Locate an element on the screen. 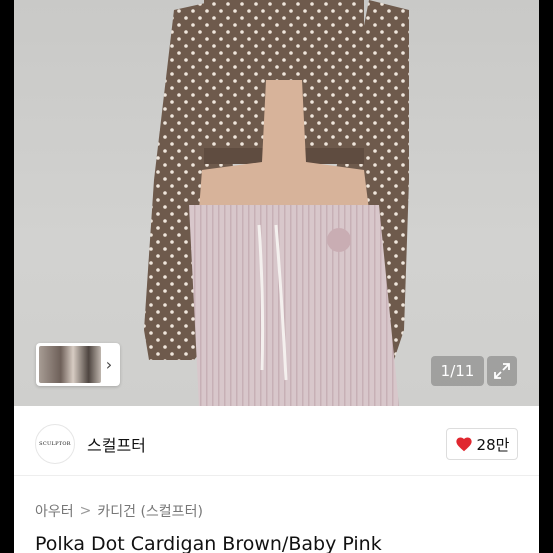 The image size is (553, 553). like-count: 28만 is located at coordinates (493, 444).